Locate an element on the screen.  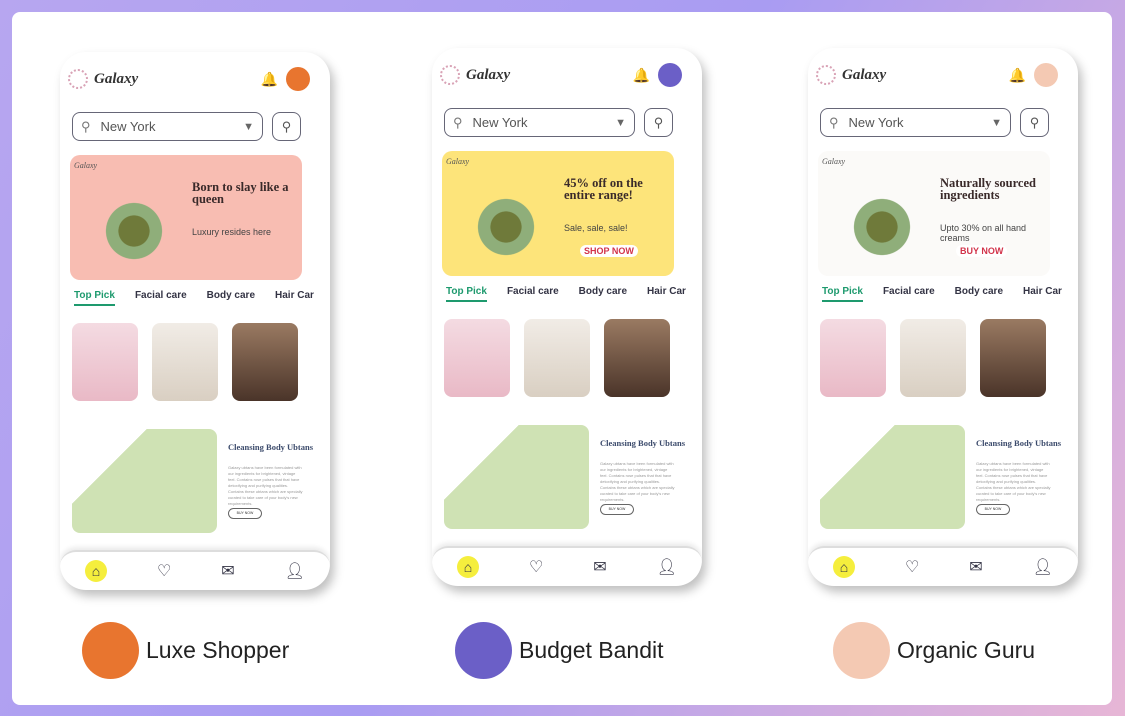
category-tabs: Top Pick Facial care Body care Hair Car is located at coordinates (194, 298).